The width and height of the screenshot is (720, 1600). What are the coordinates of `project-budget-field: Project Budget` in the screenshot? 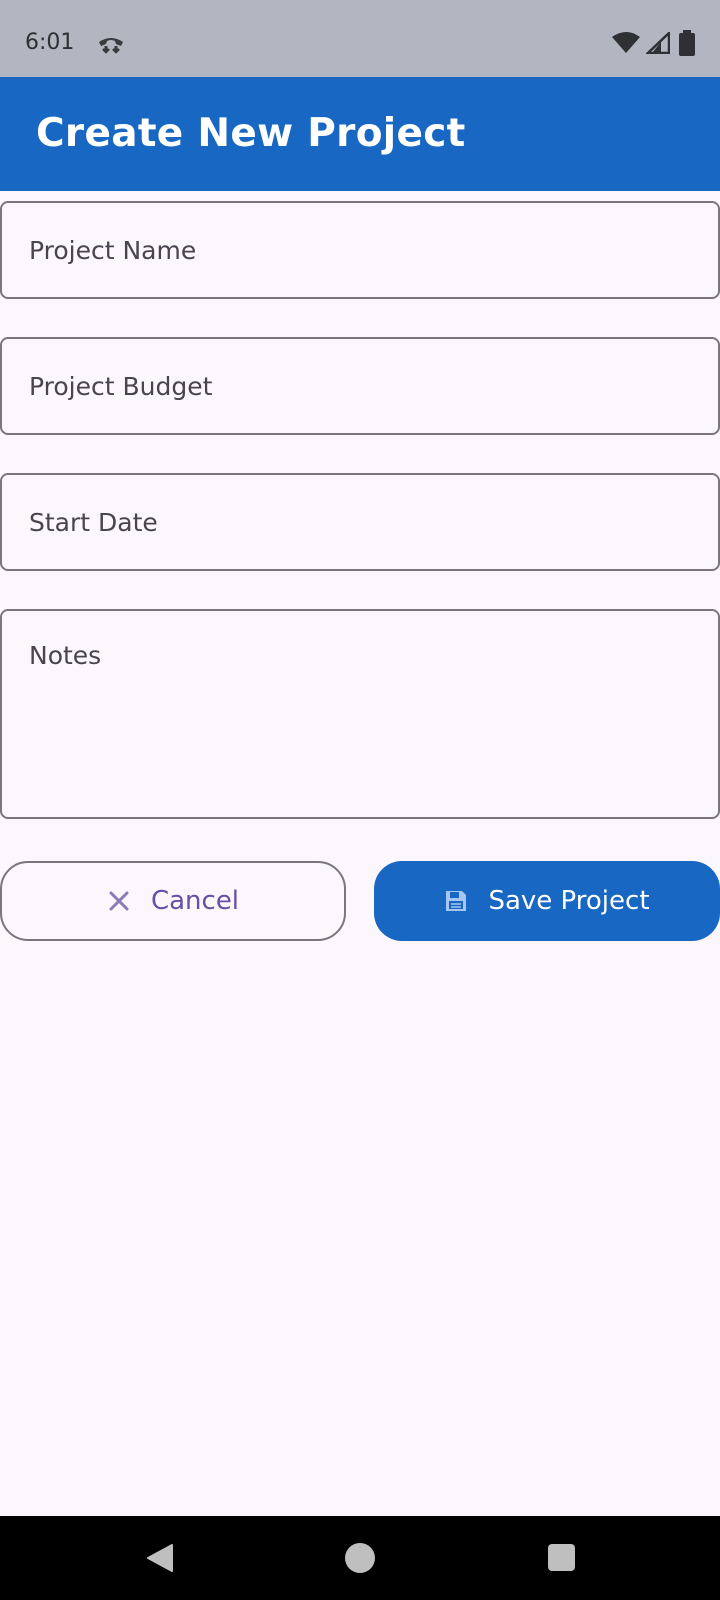 It's located at (360, 386).